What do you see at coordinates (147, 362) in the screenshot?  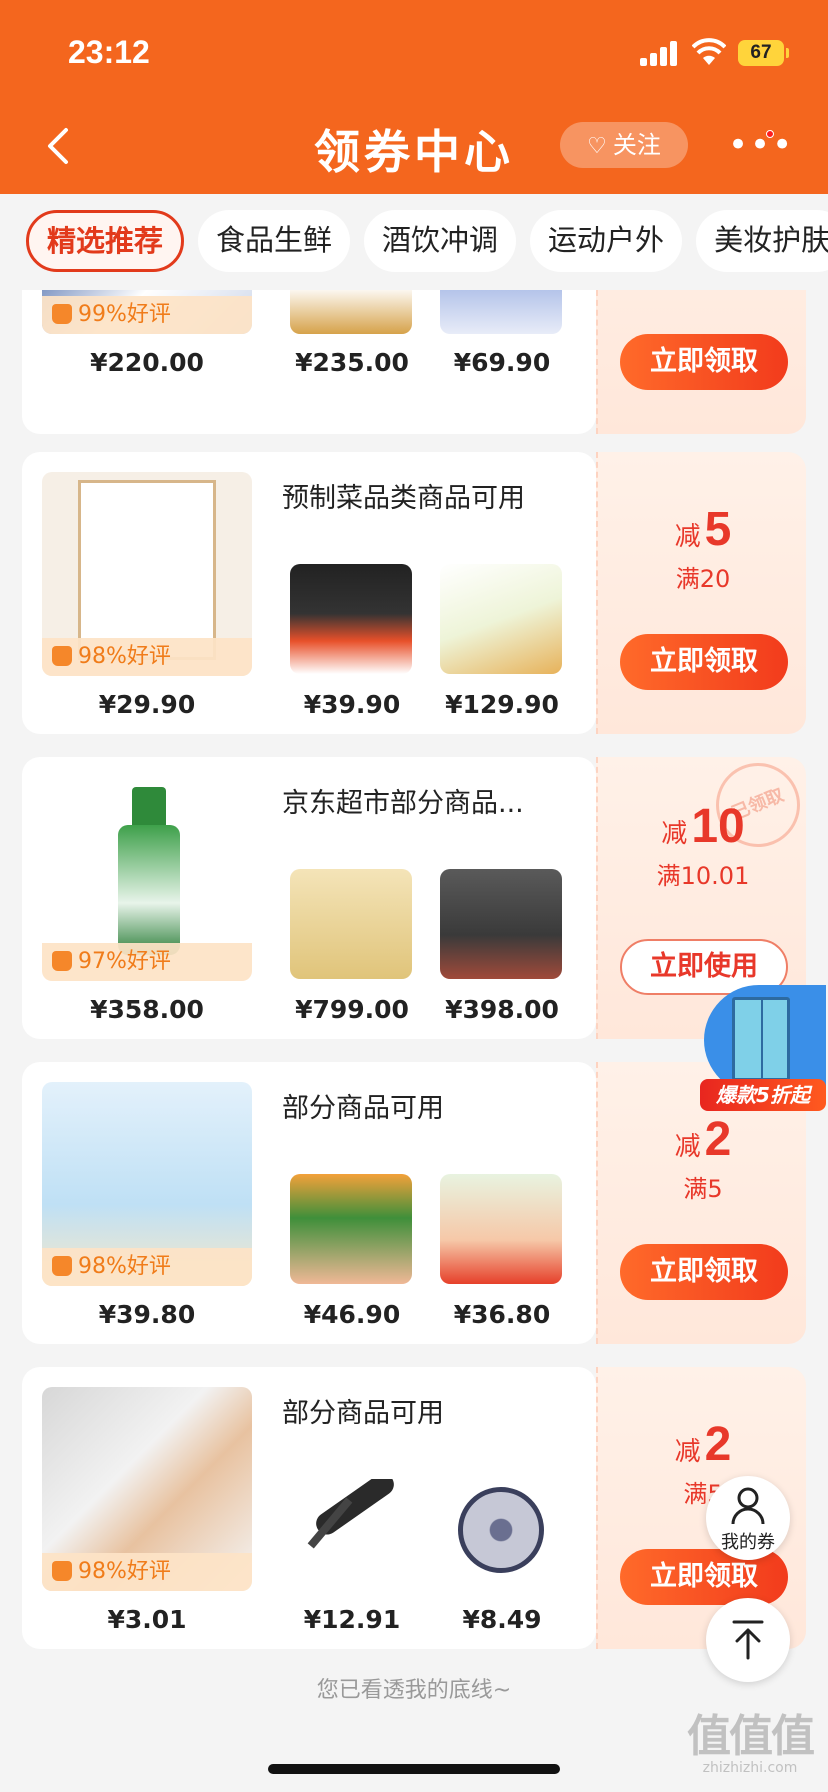 I see `product-price: ¥220.00` at bounding box center [147, 362].